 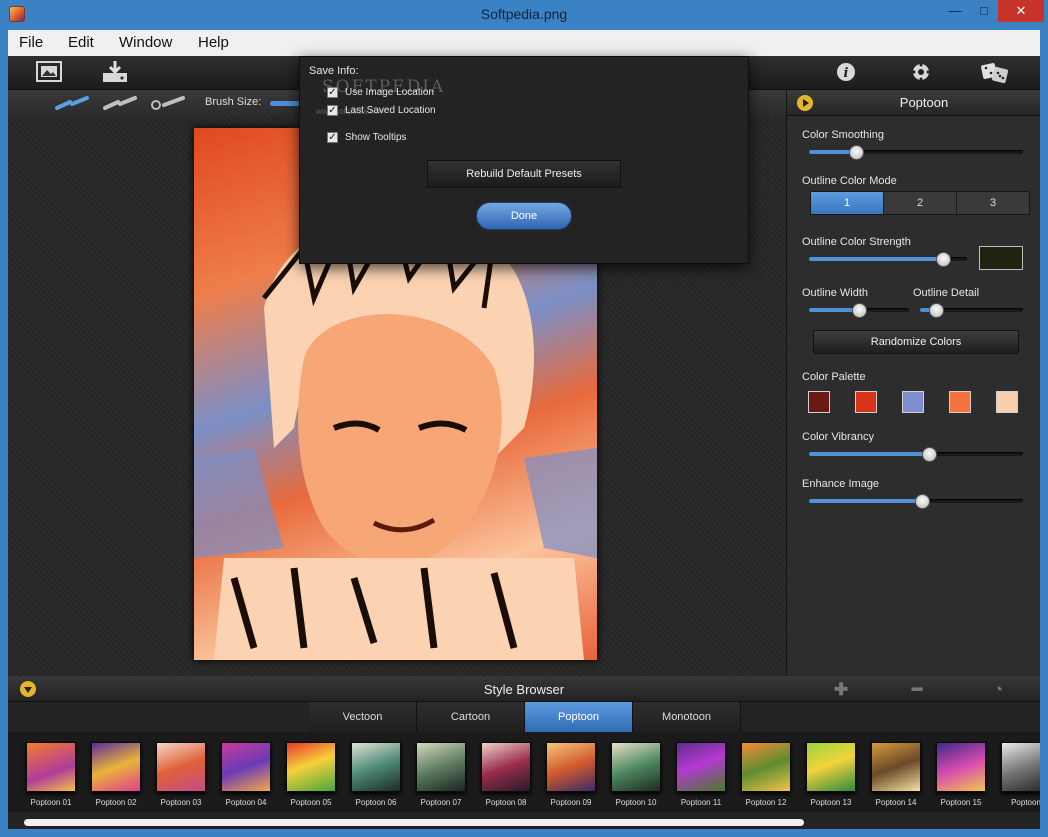 I want to click on preset-thumbnail: Poptoon 07, so click(x=441, y=775).